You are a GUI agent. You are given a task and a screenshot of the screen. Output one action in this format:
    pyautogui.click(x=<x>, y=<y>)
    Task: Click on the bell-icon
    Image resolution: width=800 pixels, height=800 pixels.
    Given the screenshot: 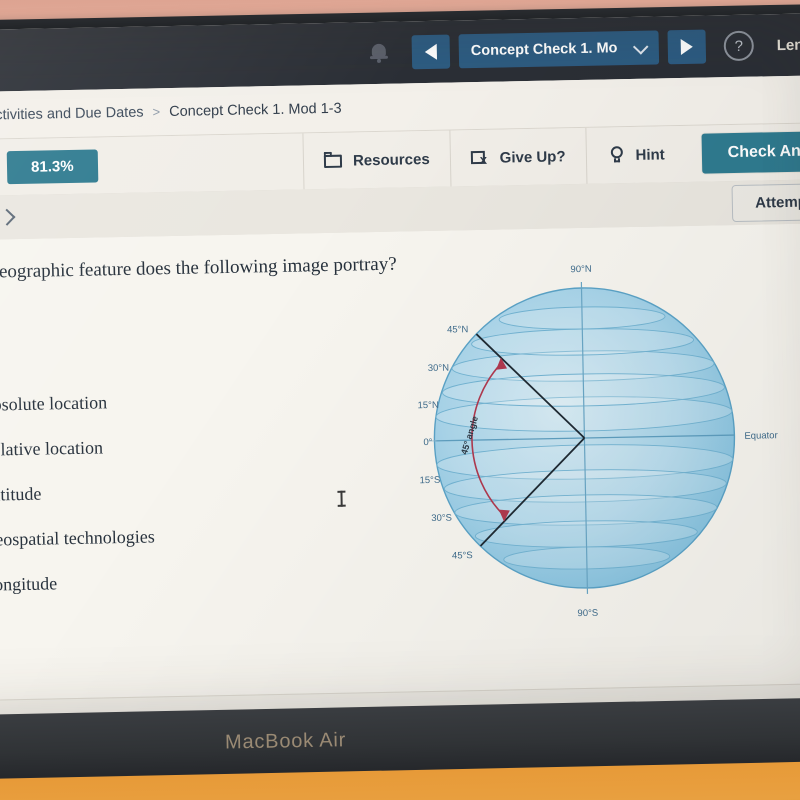 What is the action you would take?
    pyautogui.click(x=379, y=53)
    